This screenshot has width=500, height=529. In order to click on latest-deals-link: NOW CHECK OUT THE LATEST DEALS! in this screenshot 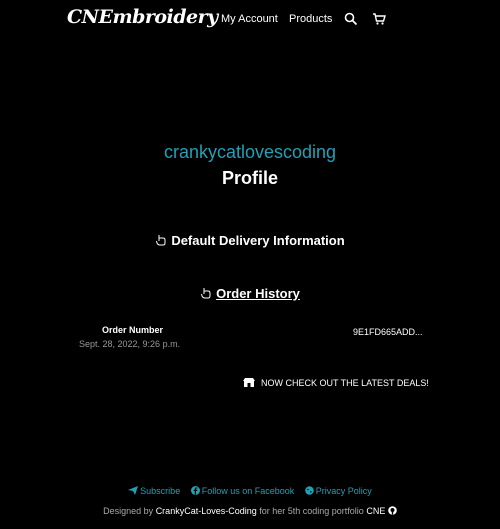, I will do `click(336, 382)`.